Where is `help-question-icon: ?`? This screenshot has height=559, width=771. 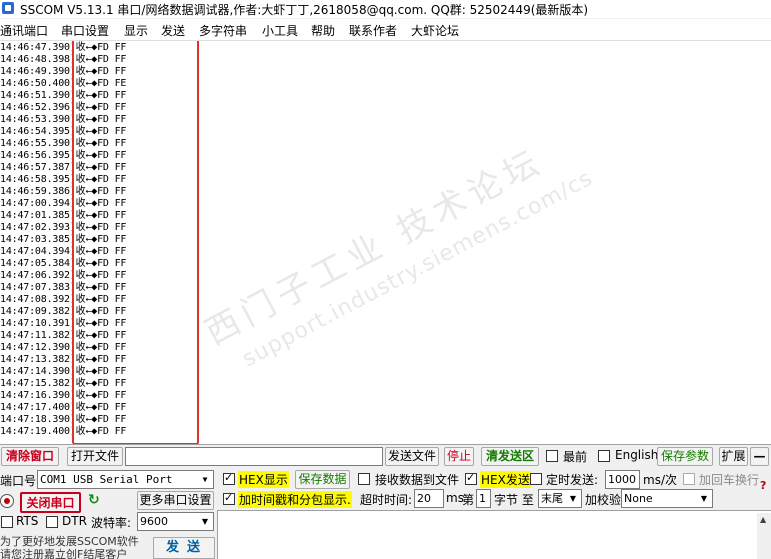 help-question-icon: ? is located at coordinates (763, 485).